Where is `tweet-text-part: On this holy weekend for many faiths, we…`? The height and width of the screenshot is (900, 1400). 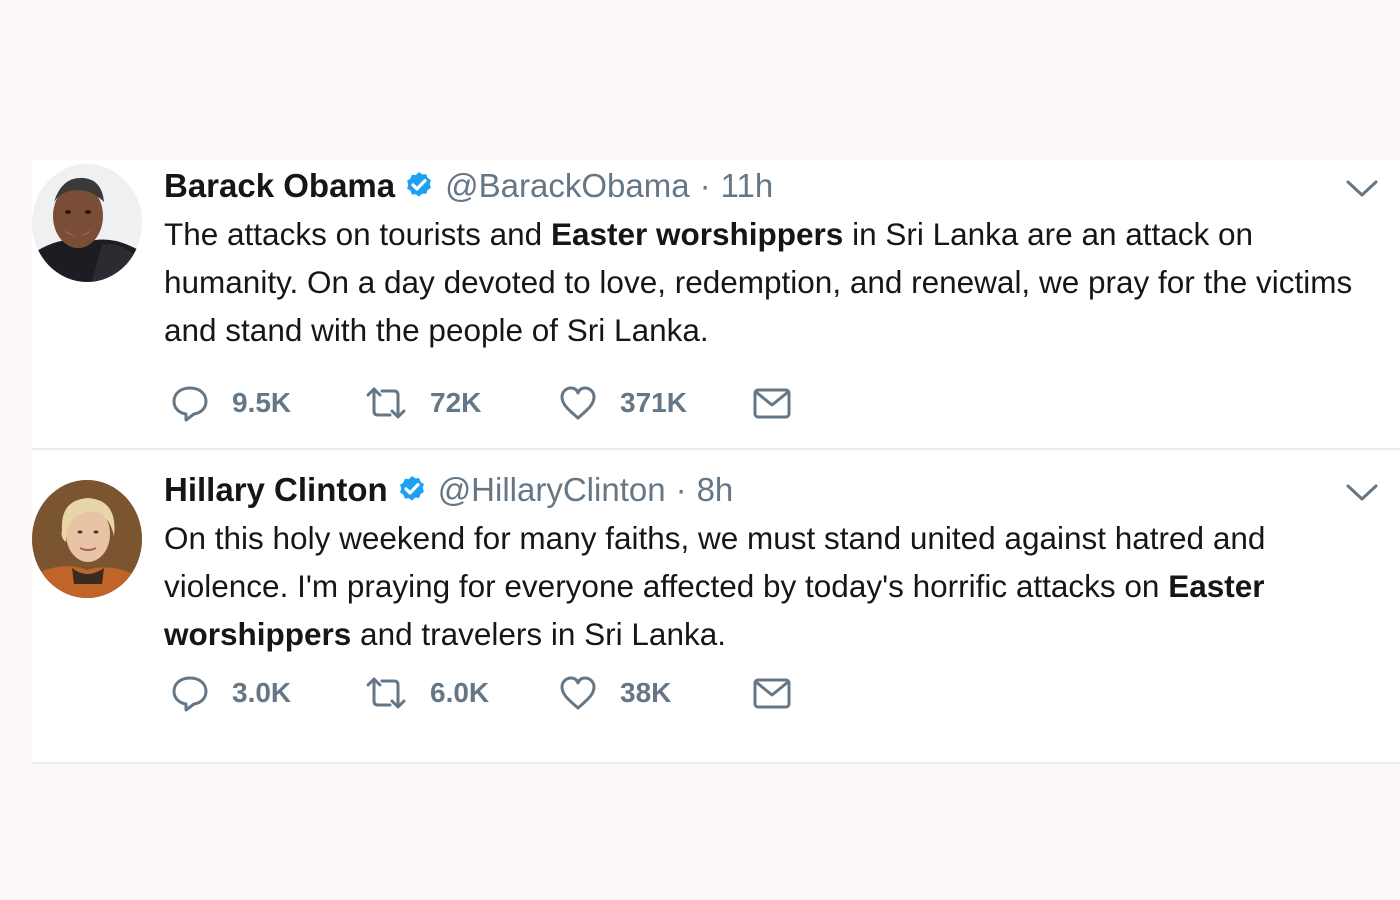
tweet-text-part: On this holy weekend for many faiths, we… is located at coordinates (715, 562).